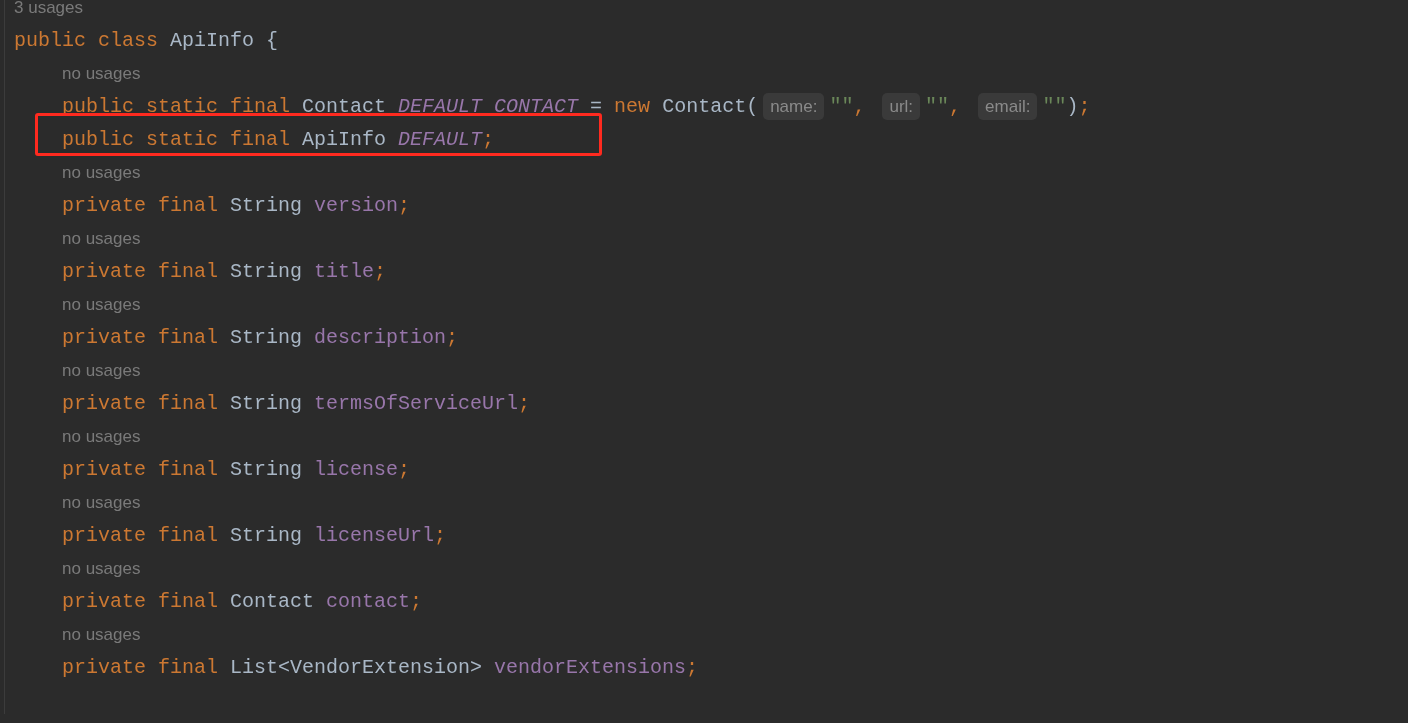  I want to click on code-token: license, so click(356, 469).